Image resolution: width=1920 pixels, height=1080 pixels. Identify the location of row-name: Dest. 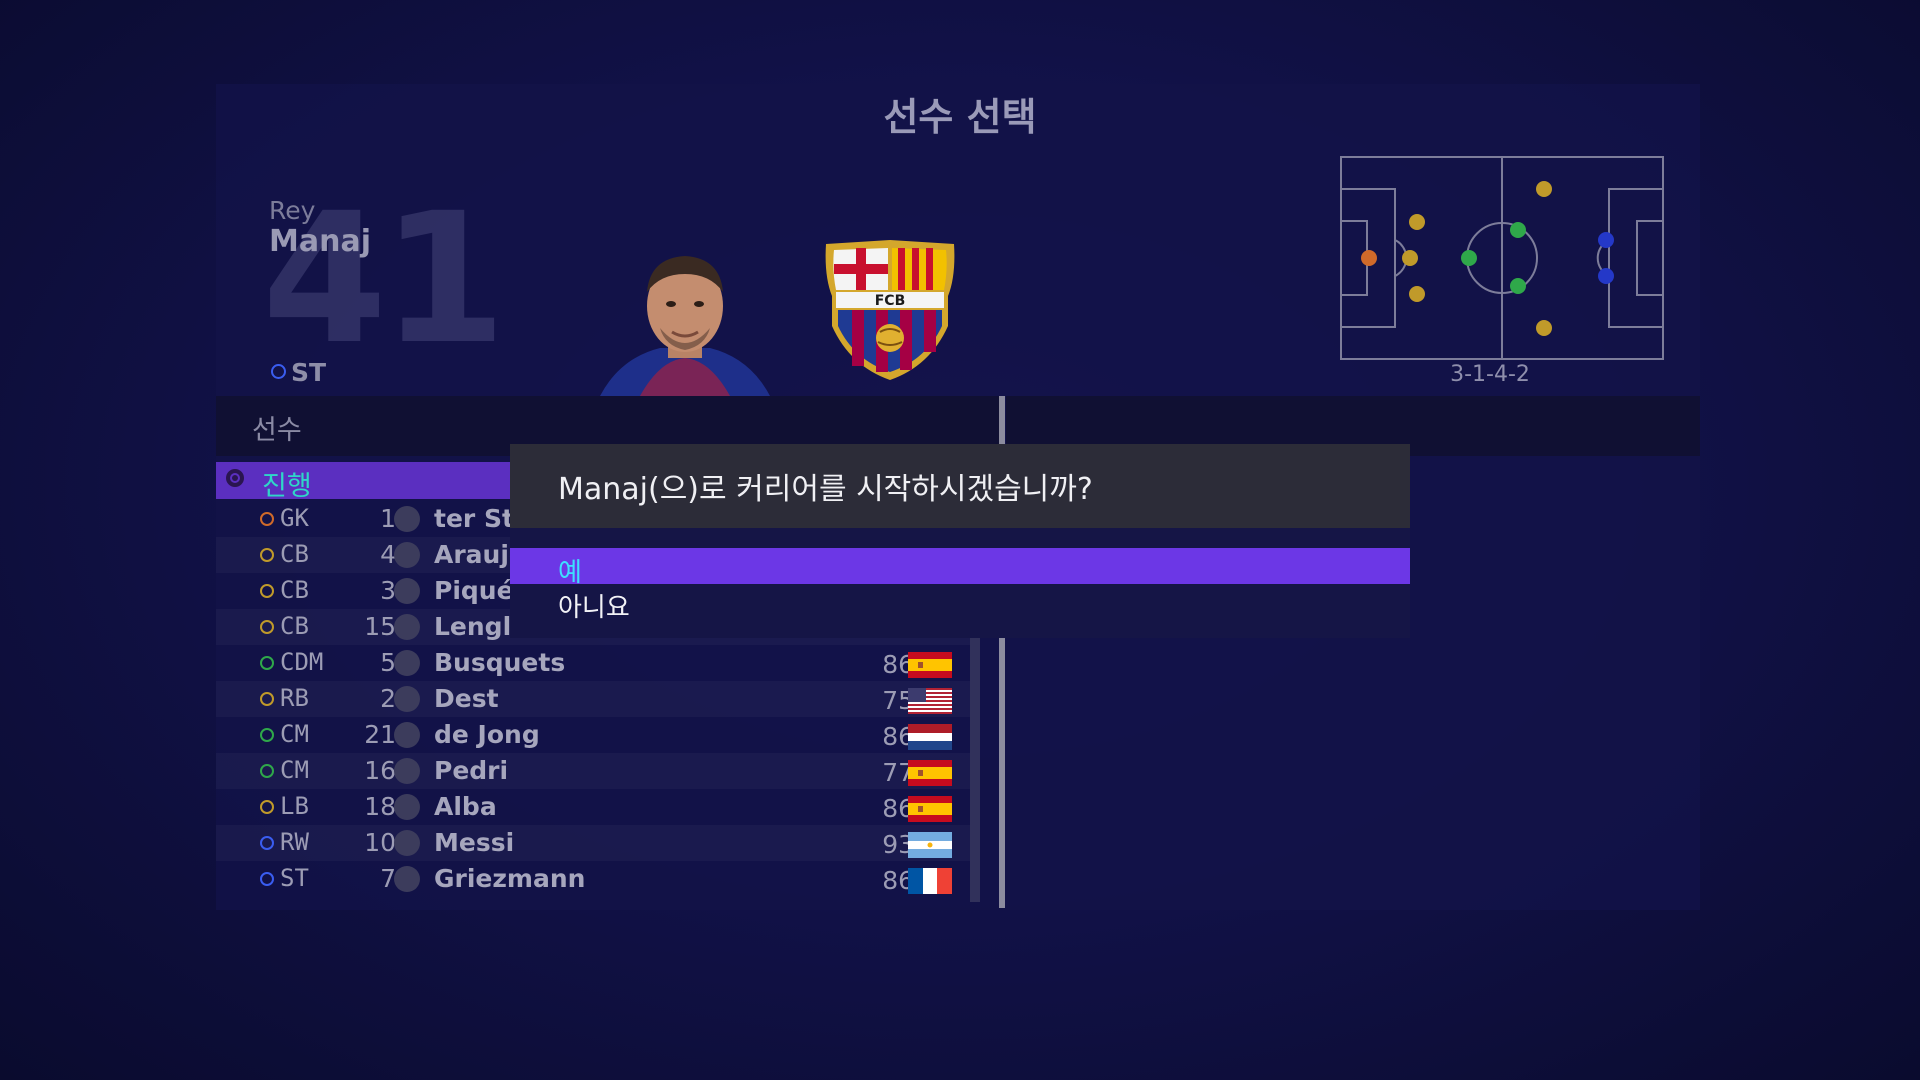
(466, 698).